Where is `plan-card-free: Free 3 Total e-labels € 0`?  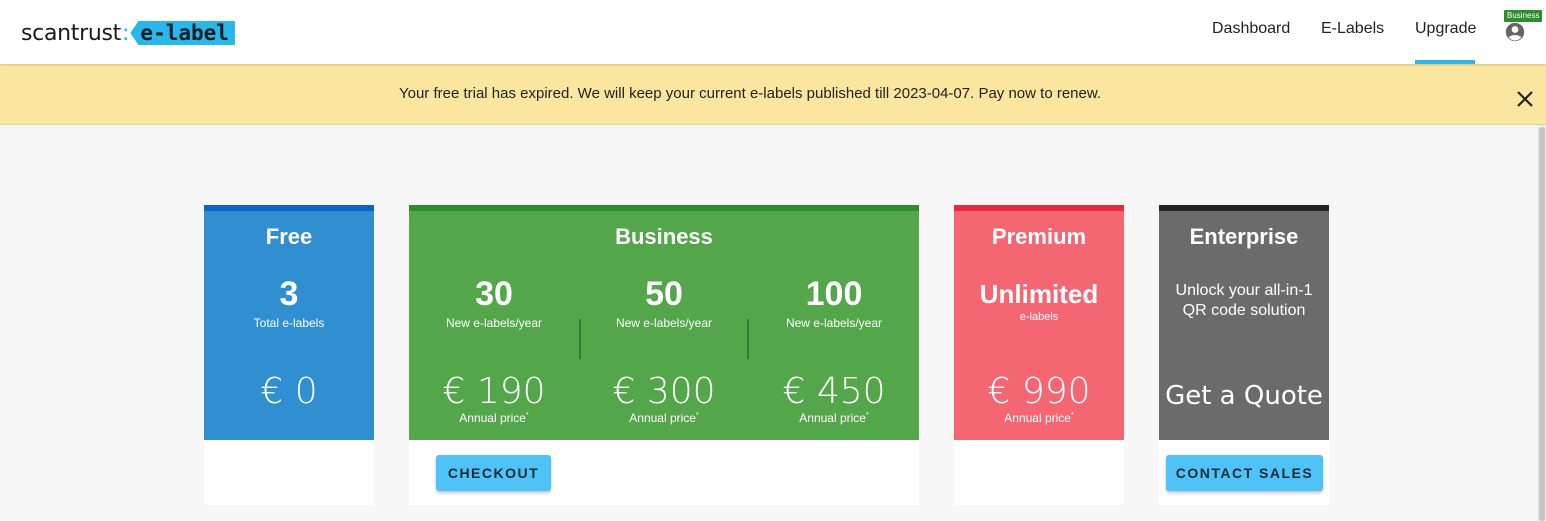
plan-card-free: Free 3 Total e-labels € 0 is located at coordinates (289, 355).